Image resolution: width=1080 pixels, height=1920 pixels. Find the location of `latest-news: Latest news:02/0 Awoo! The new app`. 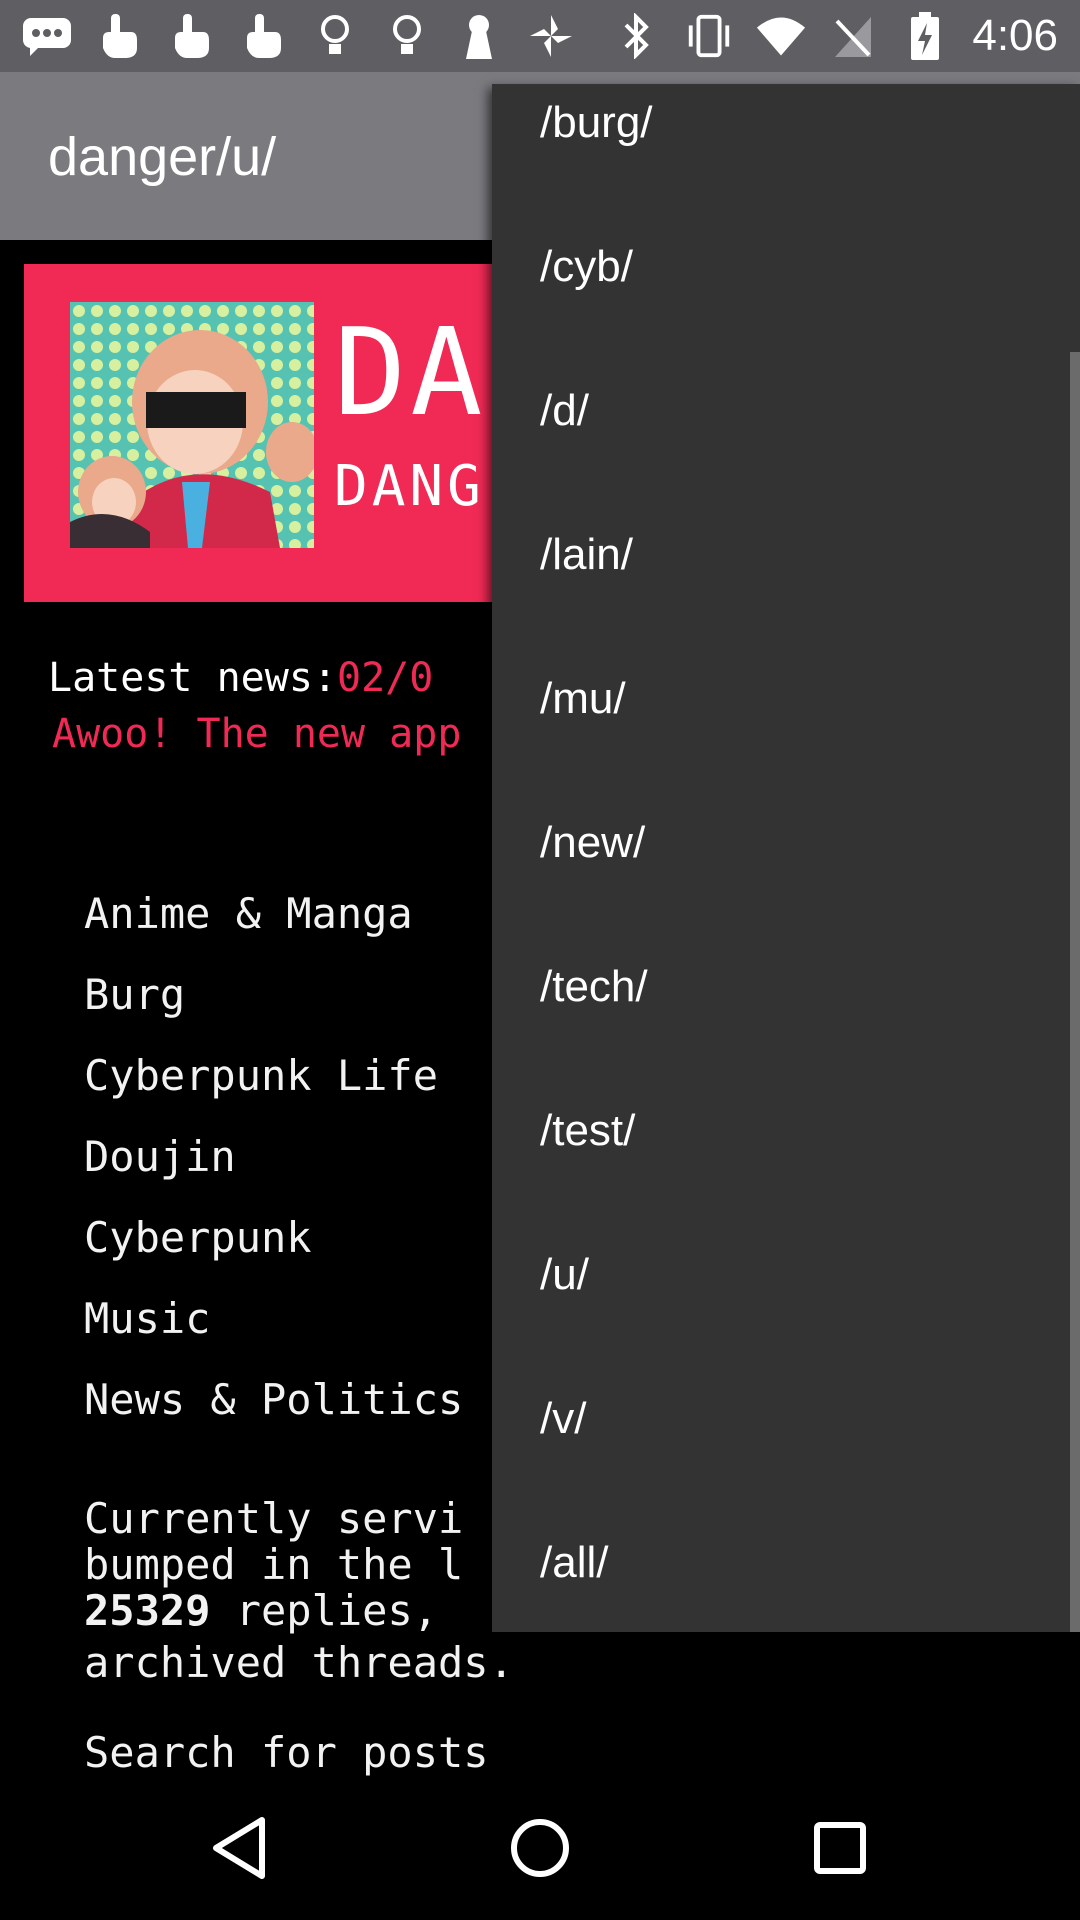

latest-news: Latest news:02/0 Awoo! The new app is located at coordinates (254, 706).